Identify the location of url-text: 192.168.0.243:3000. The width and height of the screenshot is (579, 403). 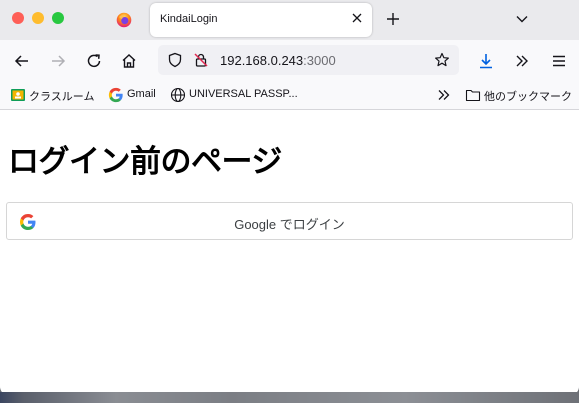
(278, 60).